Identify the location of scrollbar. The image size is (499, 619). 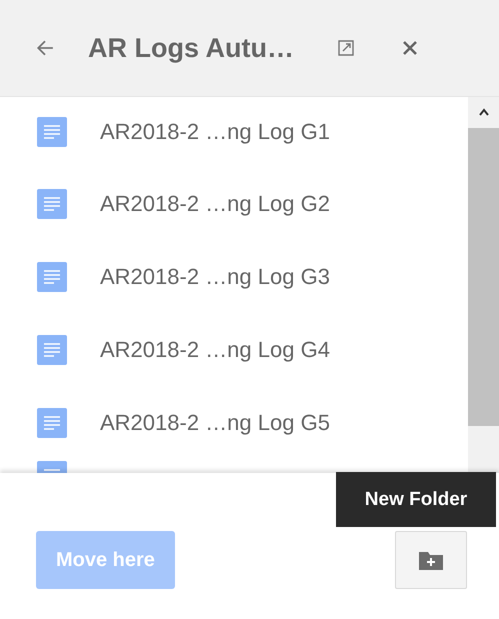
(483, 285).